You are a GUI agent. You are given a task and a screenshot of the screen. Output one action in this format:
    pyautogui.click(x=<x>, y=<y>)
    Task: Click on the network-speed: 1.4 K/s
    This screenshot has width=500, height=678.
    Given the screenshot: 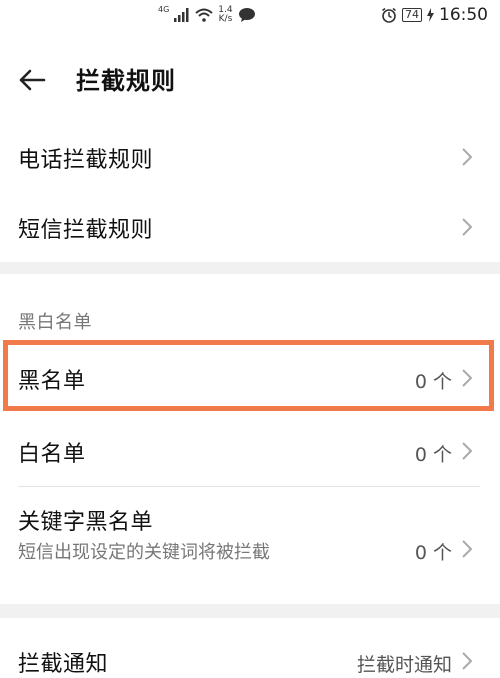 What is the action you would take?
    pyautogui.click(x=225, y=15)
    